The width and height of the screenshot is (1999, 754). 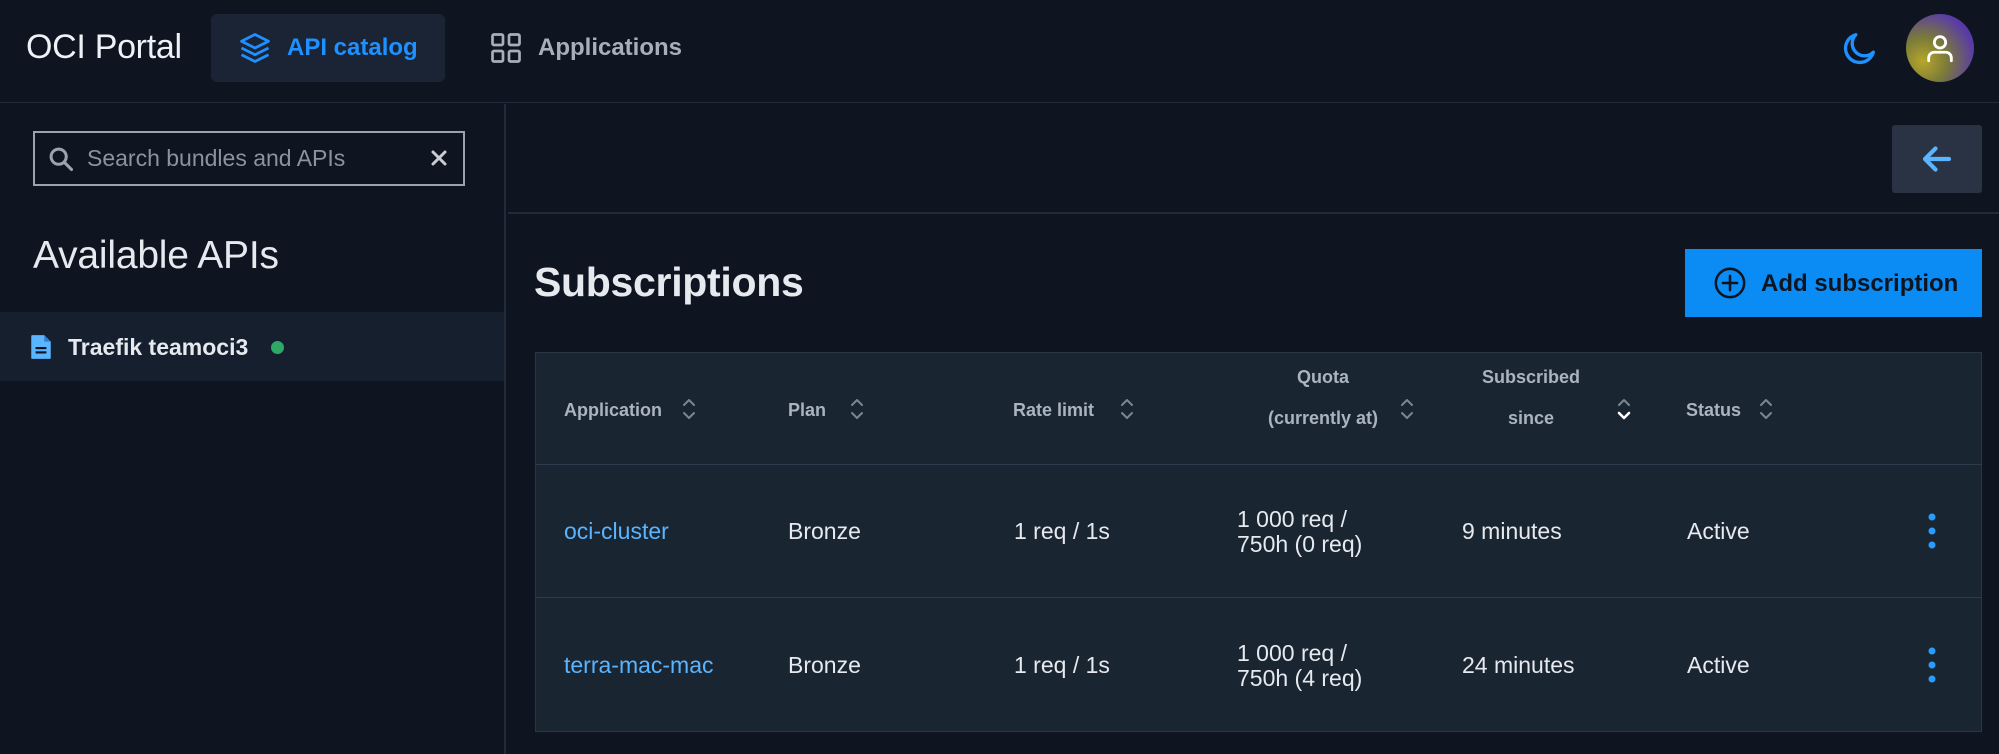 I want to click on tab-api-catalog-label: API catalog, so click(x=352, y=47).